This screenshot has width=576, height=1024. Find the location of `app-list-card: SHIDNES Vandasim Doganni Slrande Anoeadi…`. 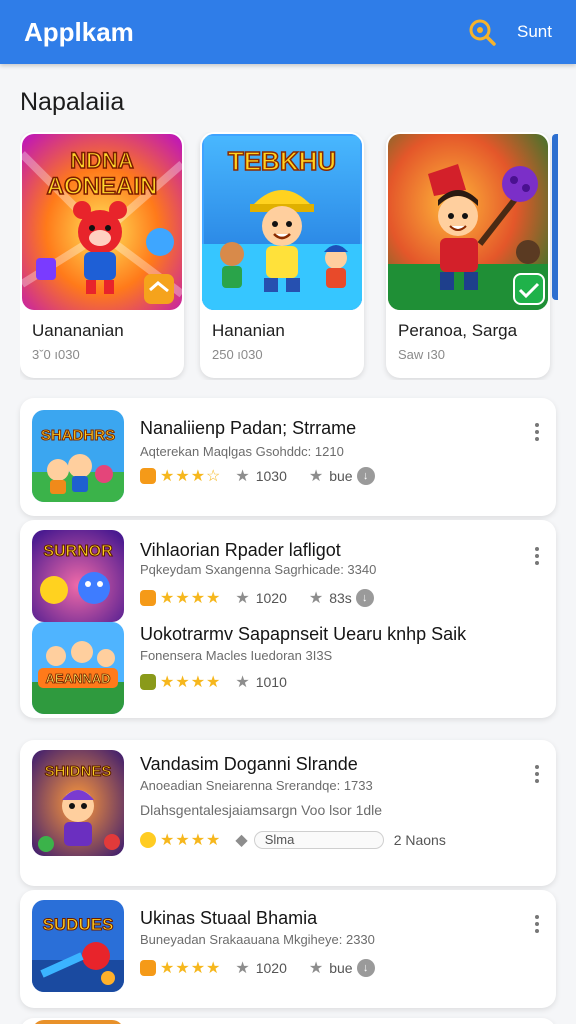

app-list-card: SHIDNES Vandasim Doganni Slrande Anoeadi… is located at coordinates (288, 813).